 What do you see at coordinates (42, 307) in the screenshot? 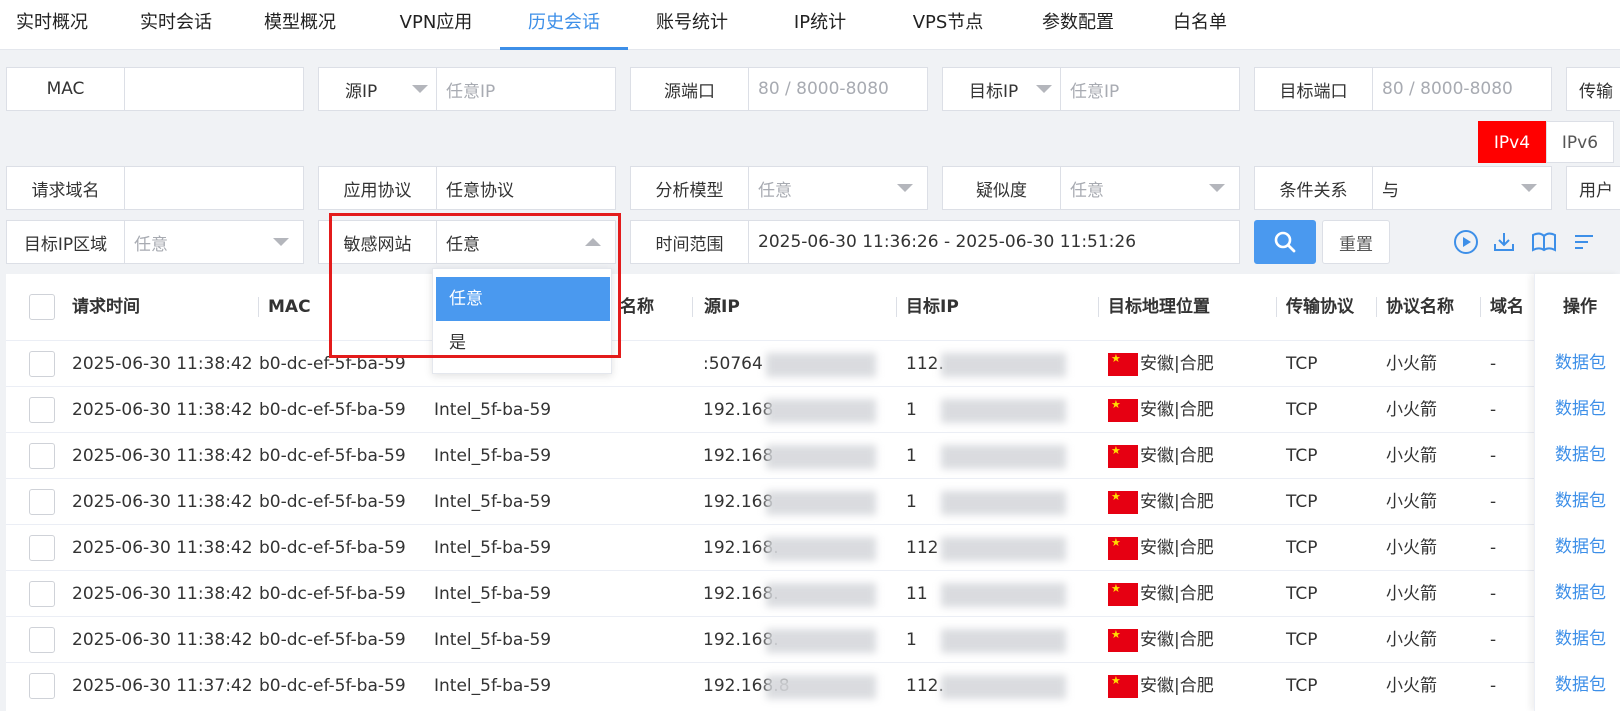
I see `select-all-checkbox` at bounding box center [42, 307].